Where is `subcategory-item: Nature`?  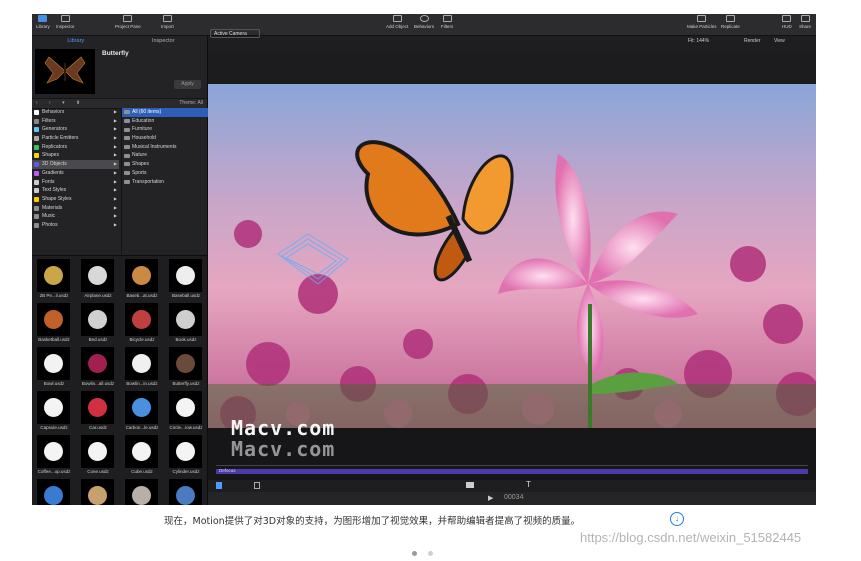
subcategory-item: Nature is located at coordinates (165, 155).